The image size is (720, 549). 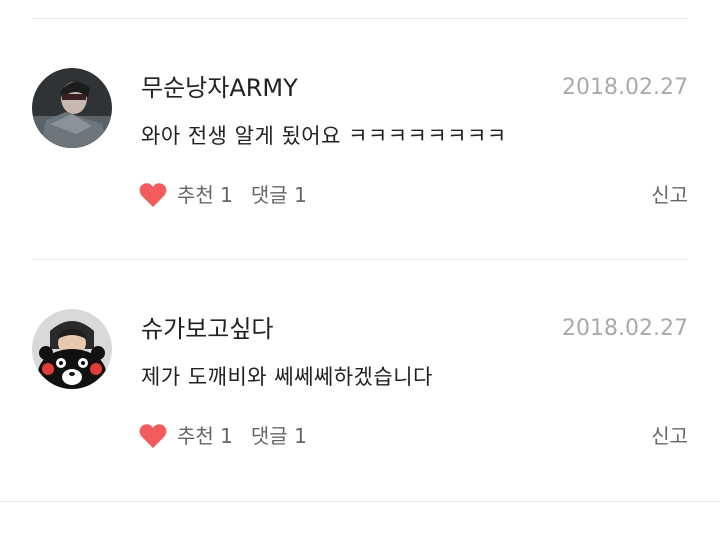 I want to click on comment-username: 무순낭자ARMY, so click(x=219, y=88).